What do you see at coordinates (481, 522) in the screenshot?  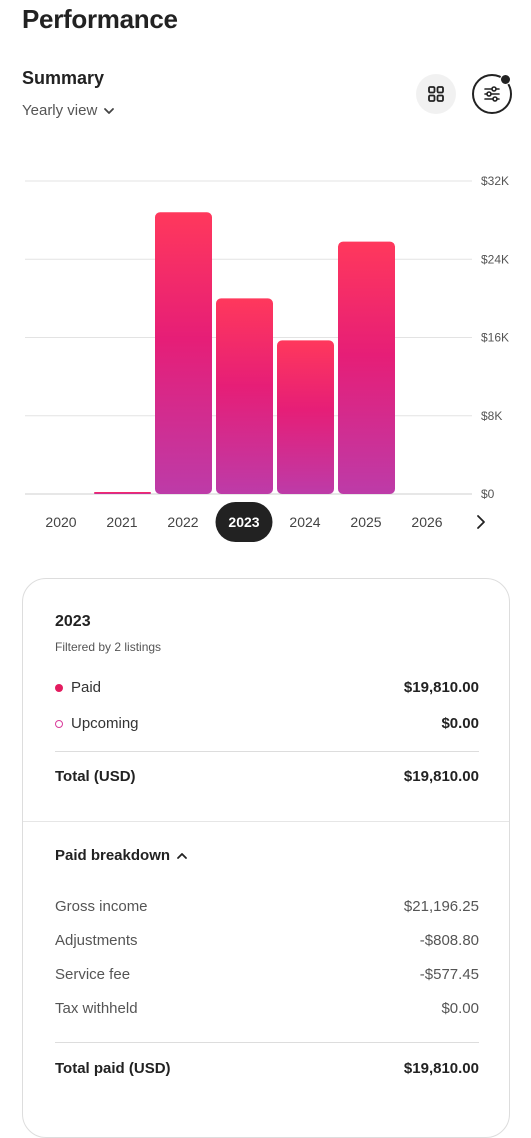 I see `chevron-right-icon` at bounding box center [481, 522].